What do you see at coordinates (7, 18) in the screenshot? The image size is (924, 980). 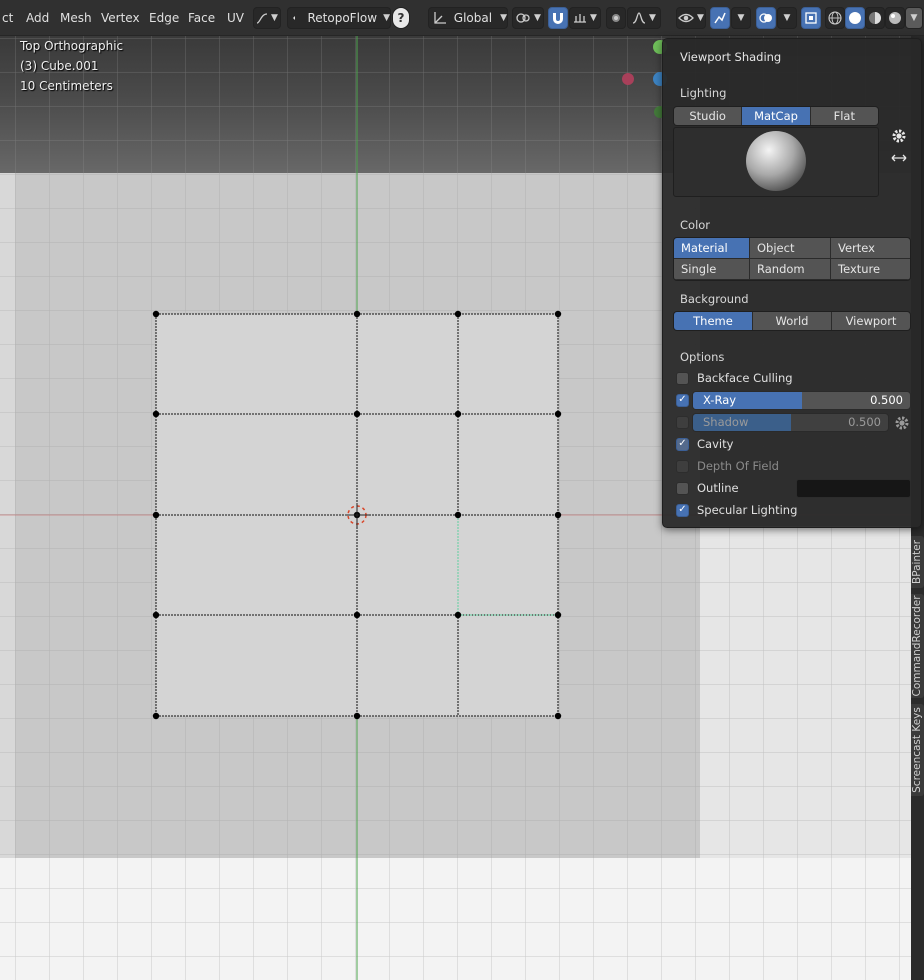 I see `menu-object: ct` at bounding box center [7, 18].